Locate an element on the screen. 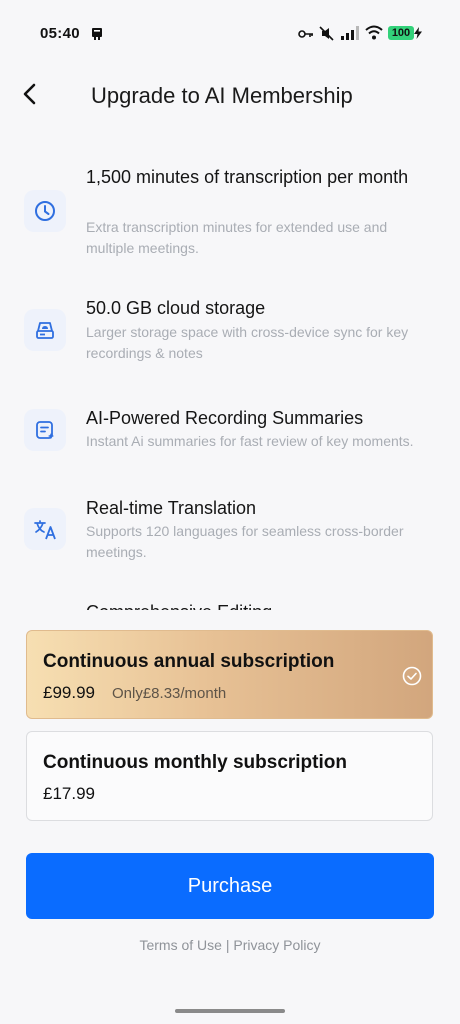 This screenshot has height=1024, width=460. clock-icon is located at coordinates (45, 211).